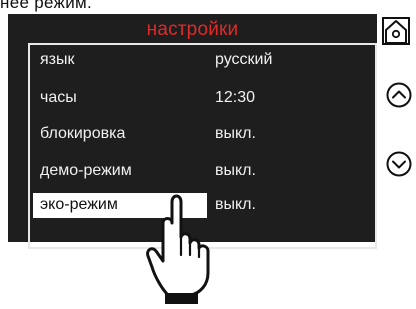 The width and height of the screenshot is (416, 309). Describe the element at coordinates (202, 173) in the screenshot. I see `menu-item-demo-mode: демо-режим выкл.` at that location.